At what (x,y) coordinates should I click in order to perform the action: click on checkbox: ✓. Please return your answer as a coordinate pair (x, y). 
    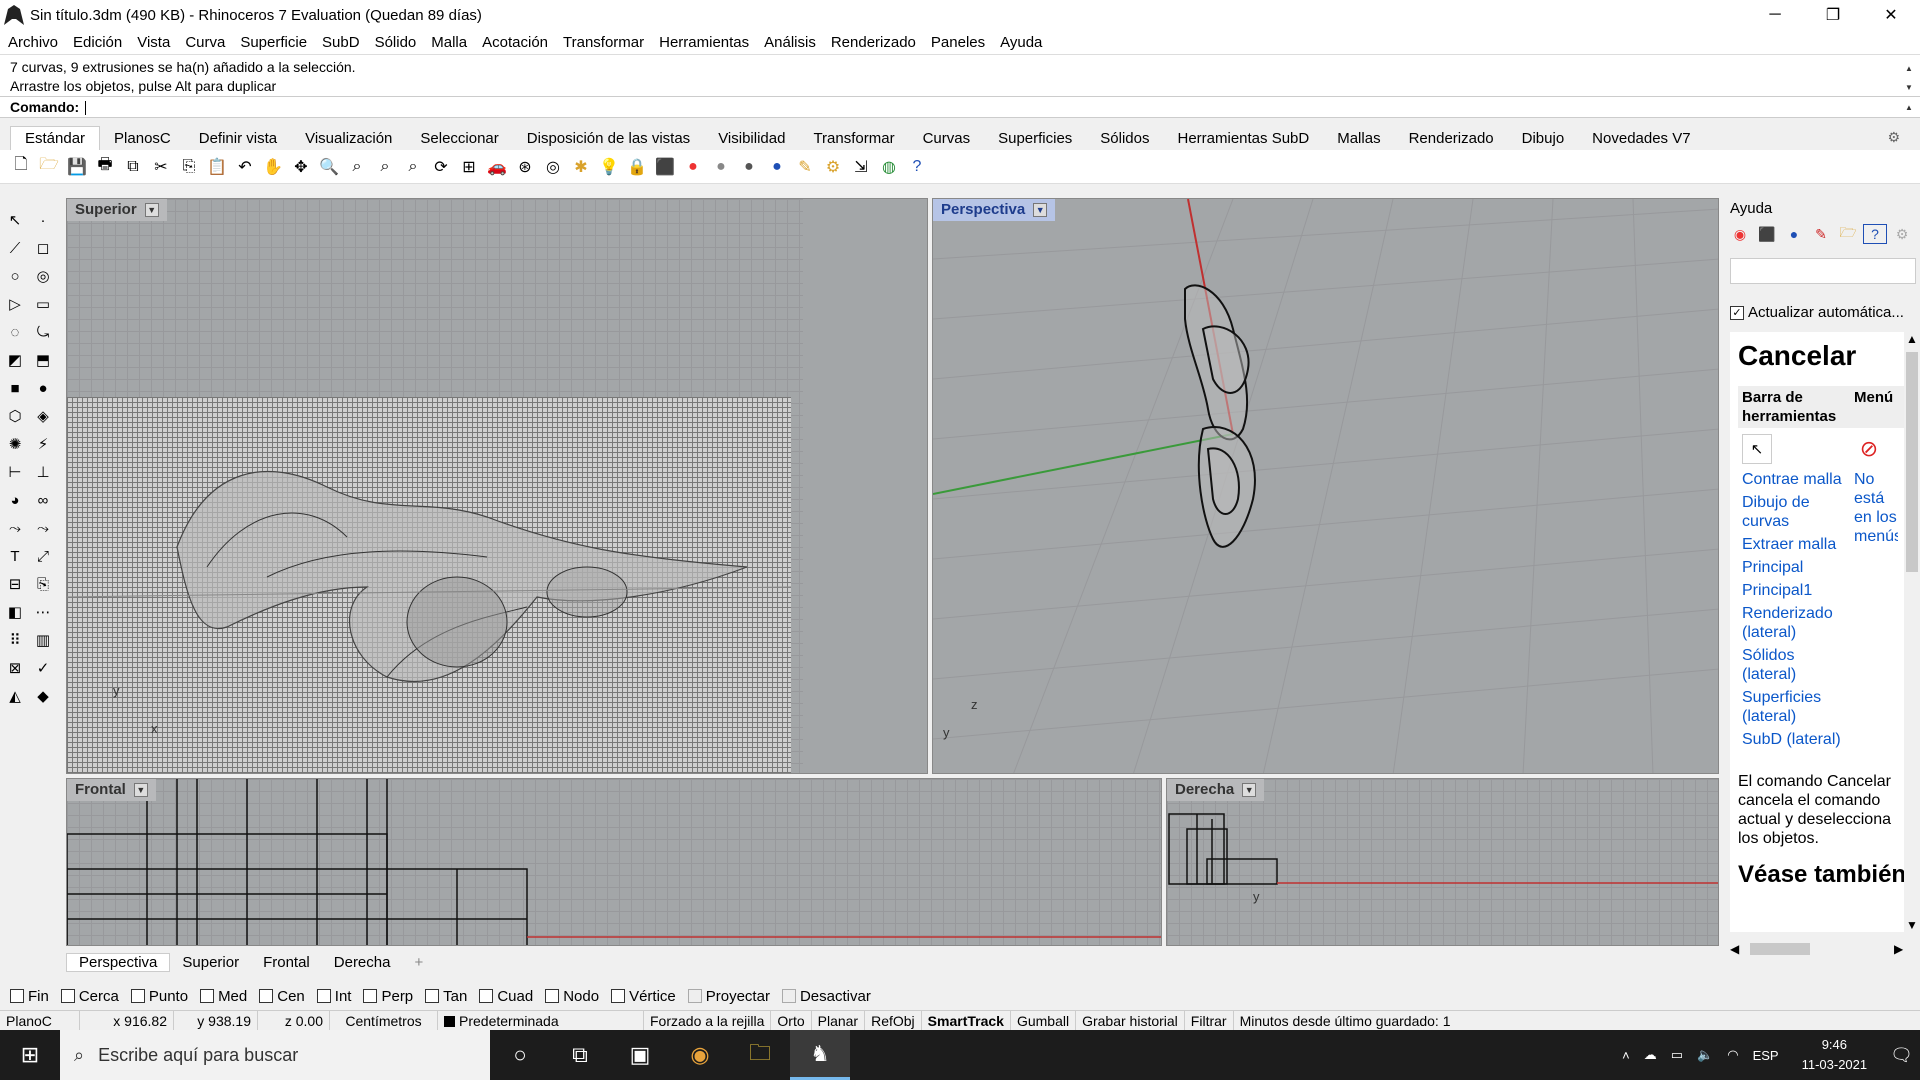
    Looking at the image, I should click on (1737, 312).